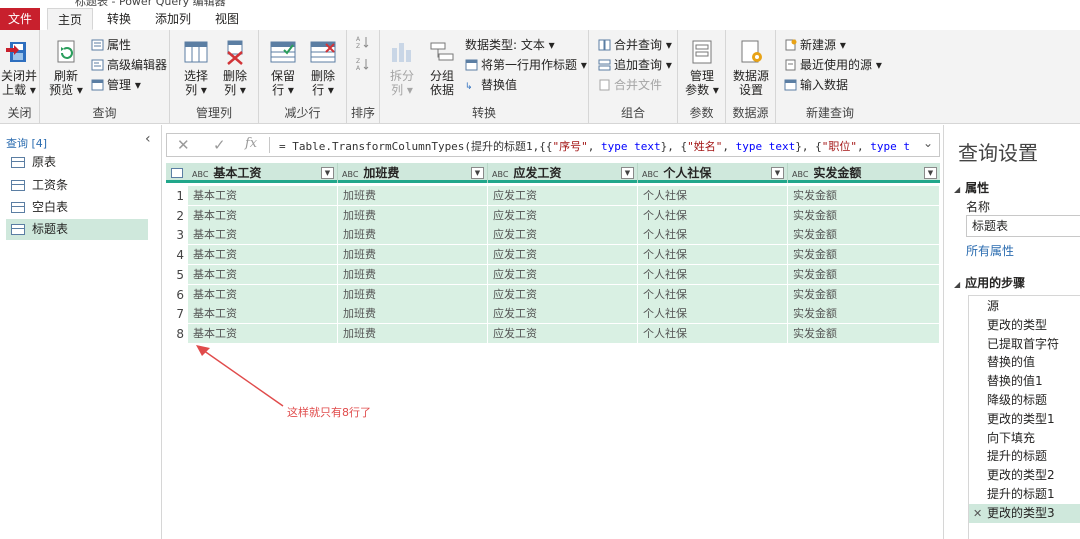 This screenshot has height=539, width=1080. I want to click on row-number: 7, so click(177, 314).